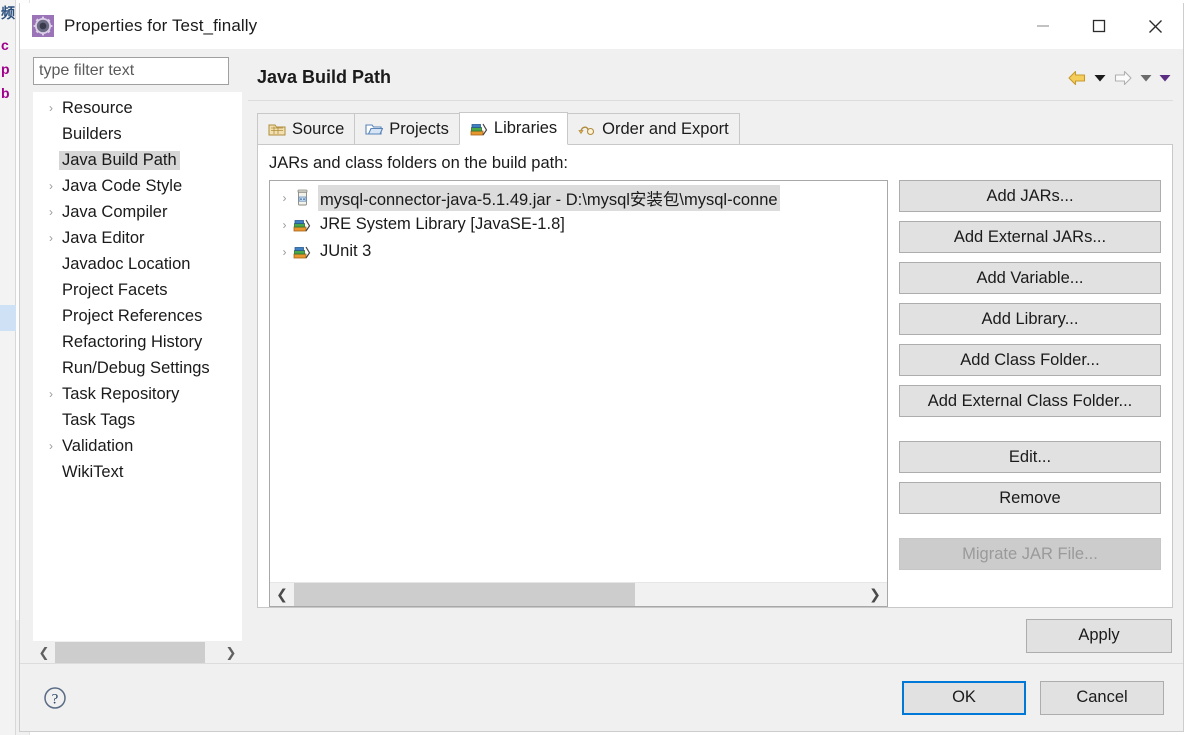 The height and width of the screenshot is (735, 1184). What do you see at coordinates (1099, 26) in the screenshot?
I see `maximize-icon` at bounding box center [1099, 26].